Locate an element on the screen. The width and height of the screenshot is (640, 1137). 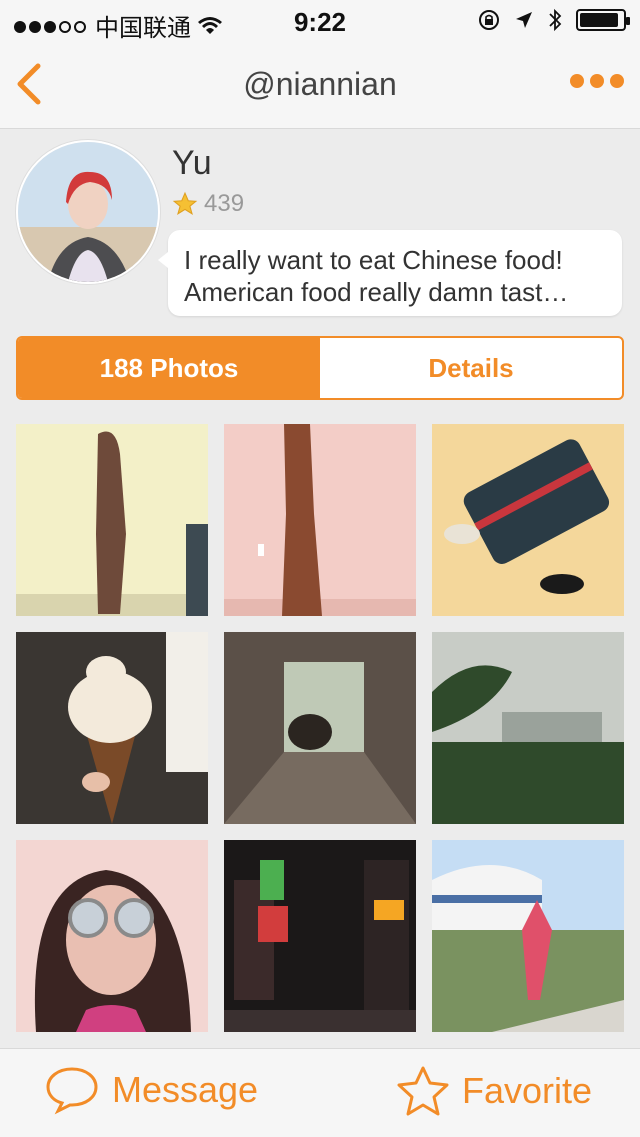
star-icon is located at coordinates (185, 203).